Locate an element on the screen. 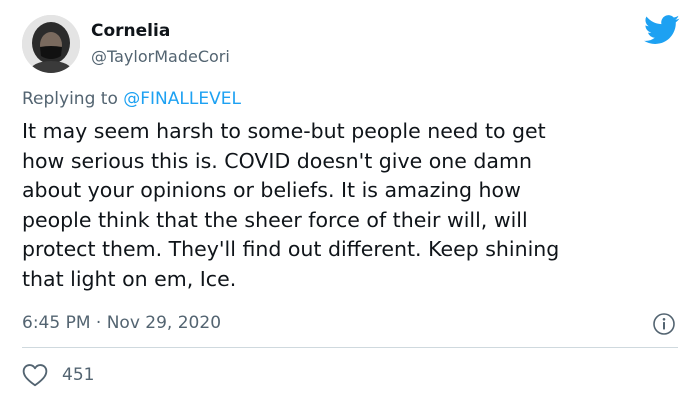  reply-handle-link: @FINALLEVEL is located at coordinates (182, 99).